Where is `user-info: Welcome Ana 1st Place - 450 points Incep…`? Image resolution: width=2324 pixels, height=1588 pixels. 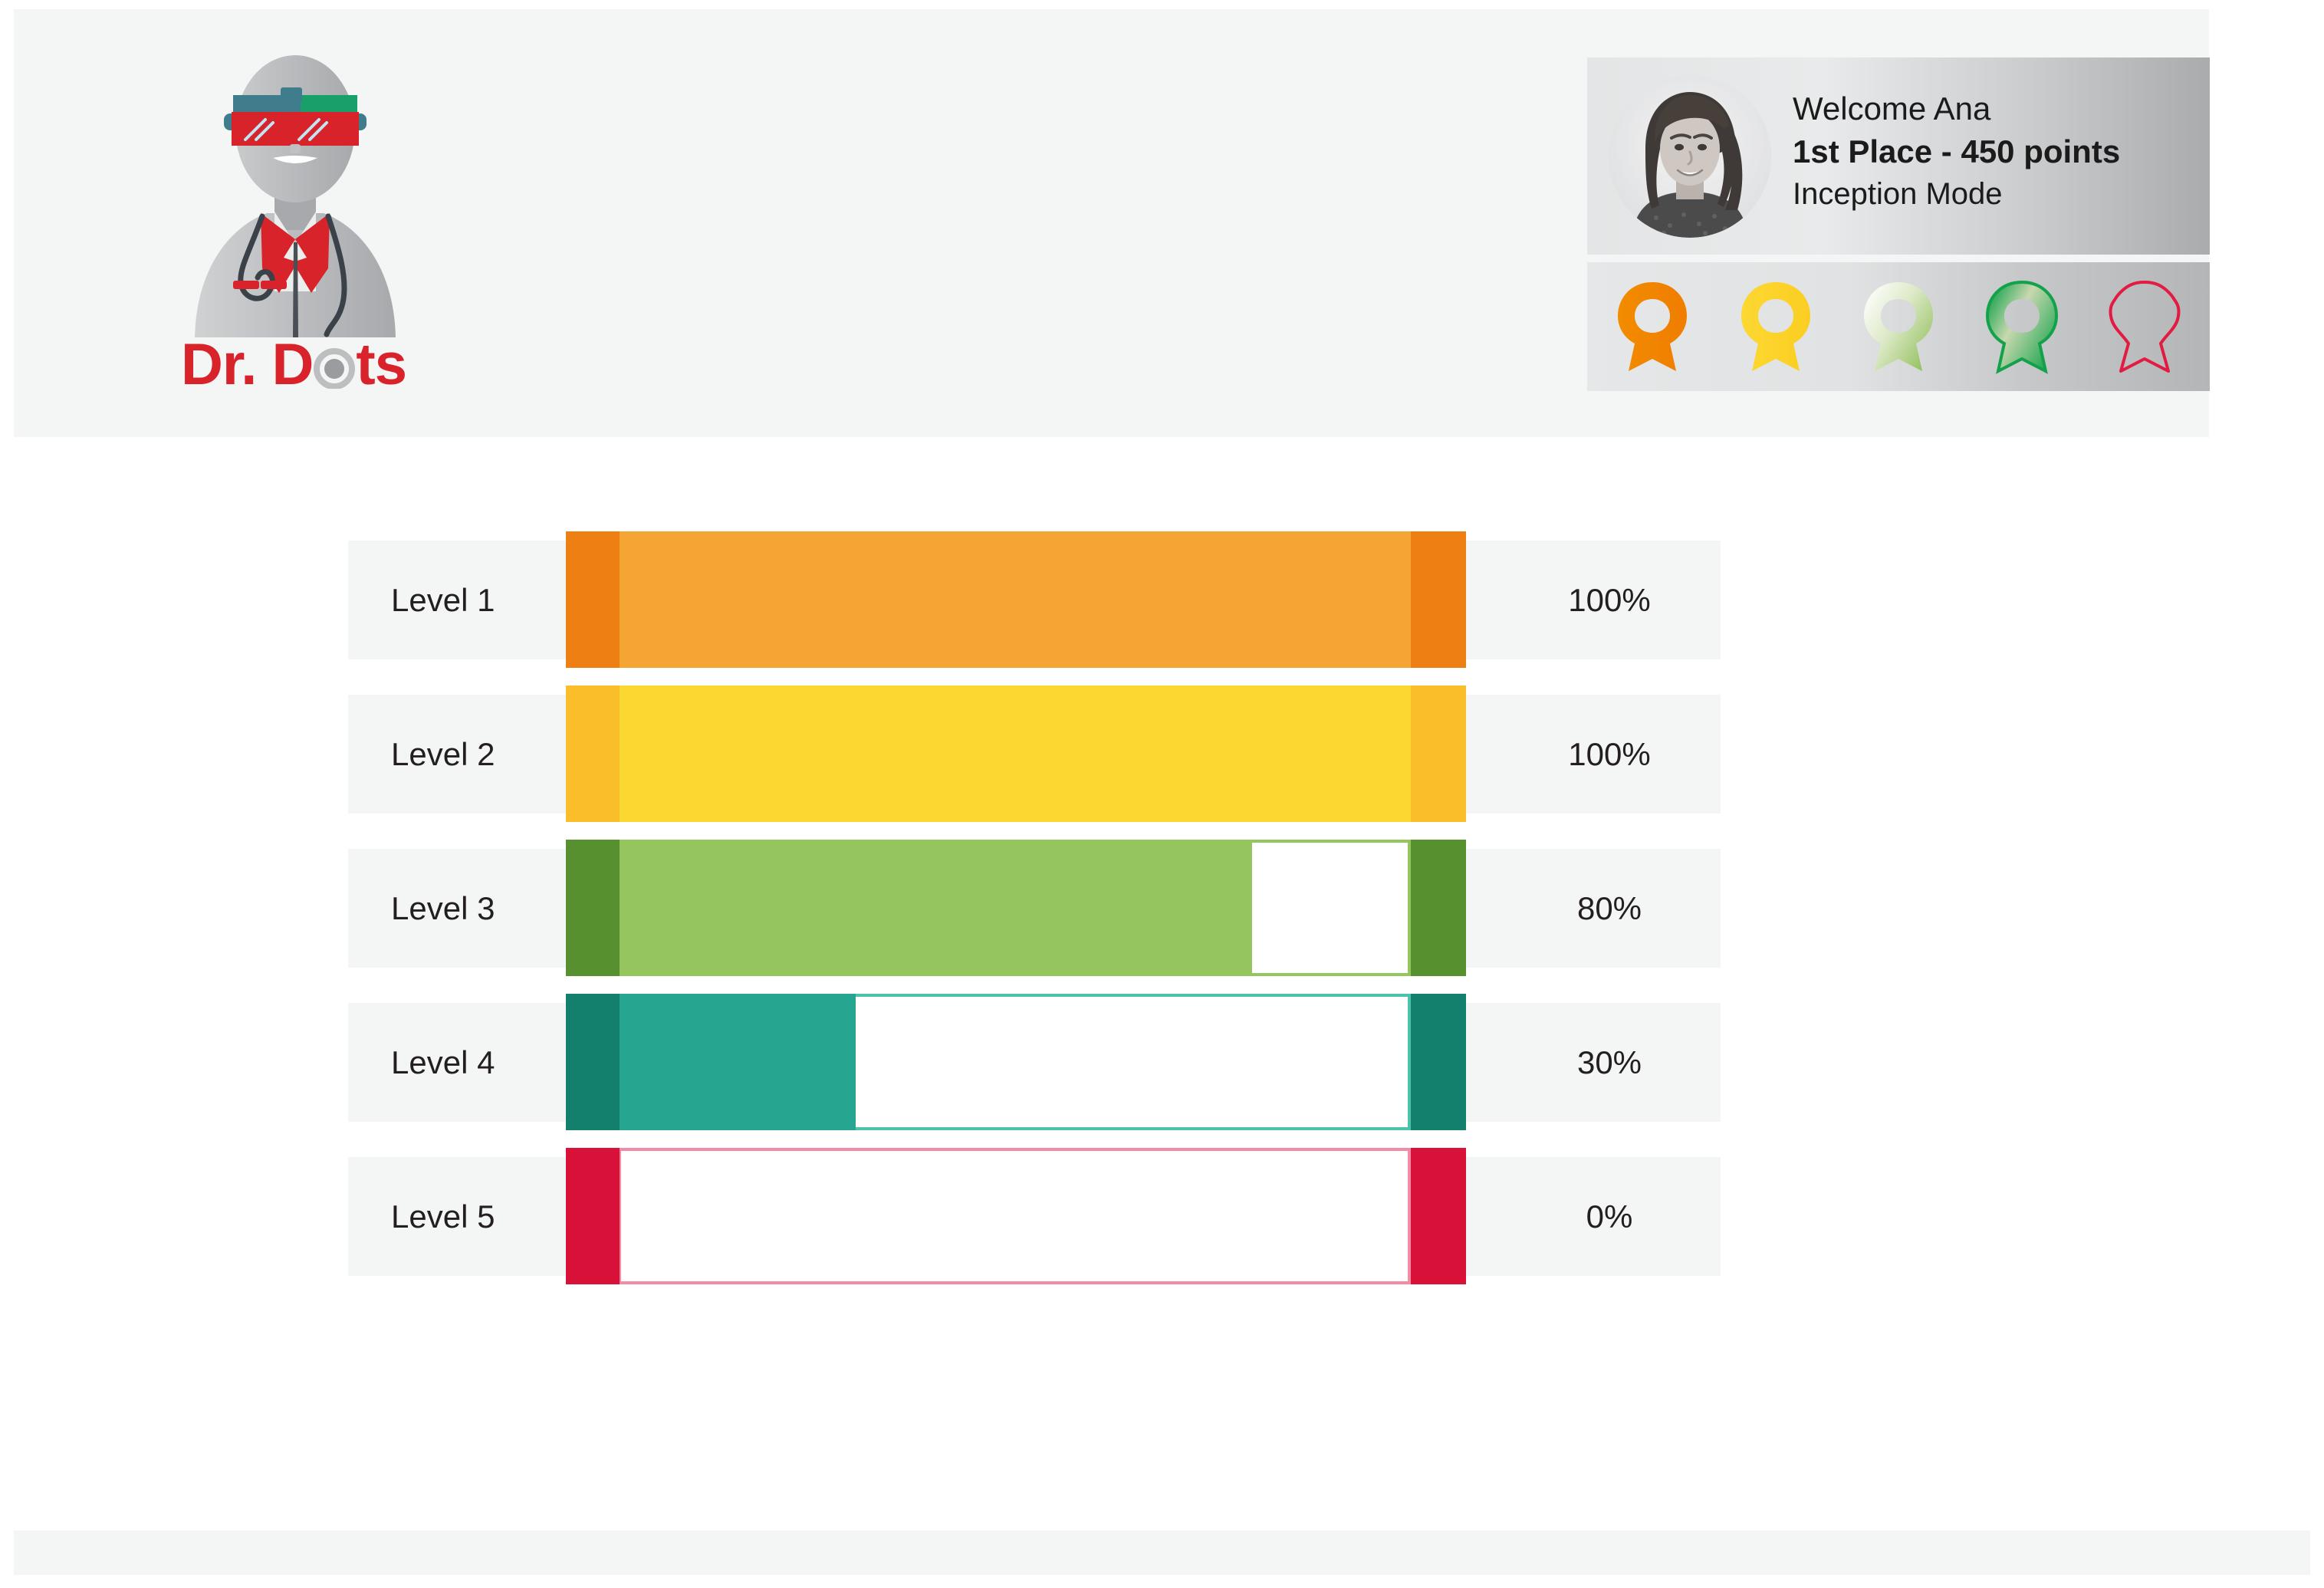
user-info: Welcome Ana 1st Place - 450 points Incep… is located at coordinates (1956, 151).